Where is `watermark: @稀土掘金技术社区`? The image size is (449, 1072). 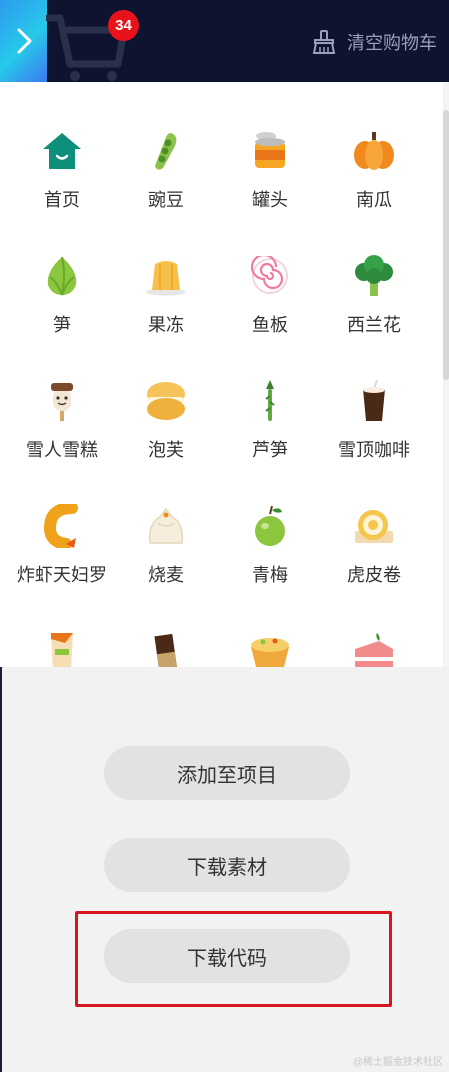 watermark: @稀土掘金技术社区 is located at coordinates (397, 1062).